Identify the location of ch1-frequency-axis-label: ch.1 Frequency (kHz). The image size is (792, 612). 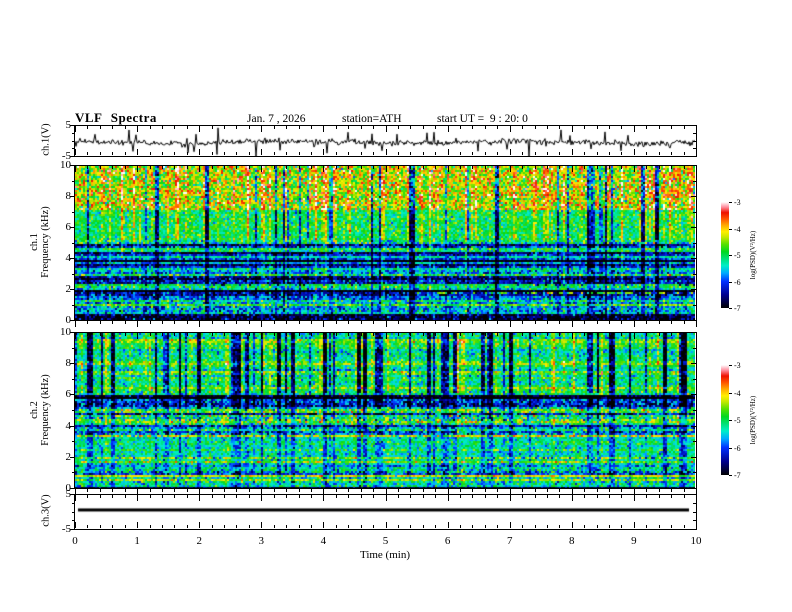
(40, 242).